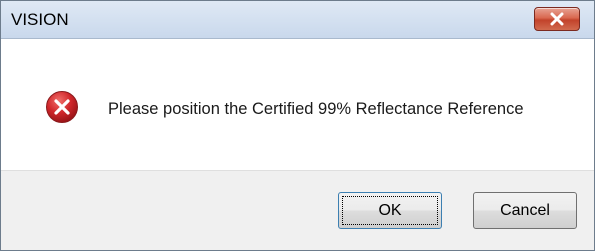 The image size is (595, 251). What do you see at coordinates (62, 107) in the screenshot?
I see `error-icon` at bounding box center [62, 107].